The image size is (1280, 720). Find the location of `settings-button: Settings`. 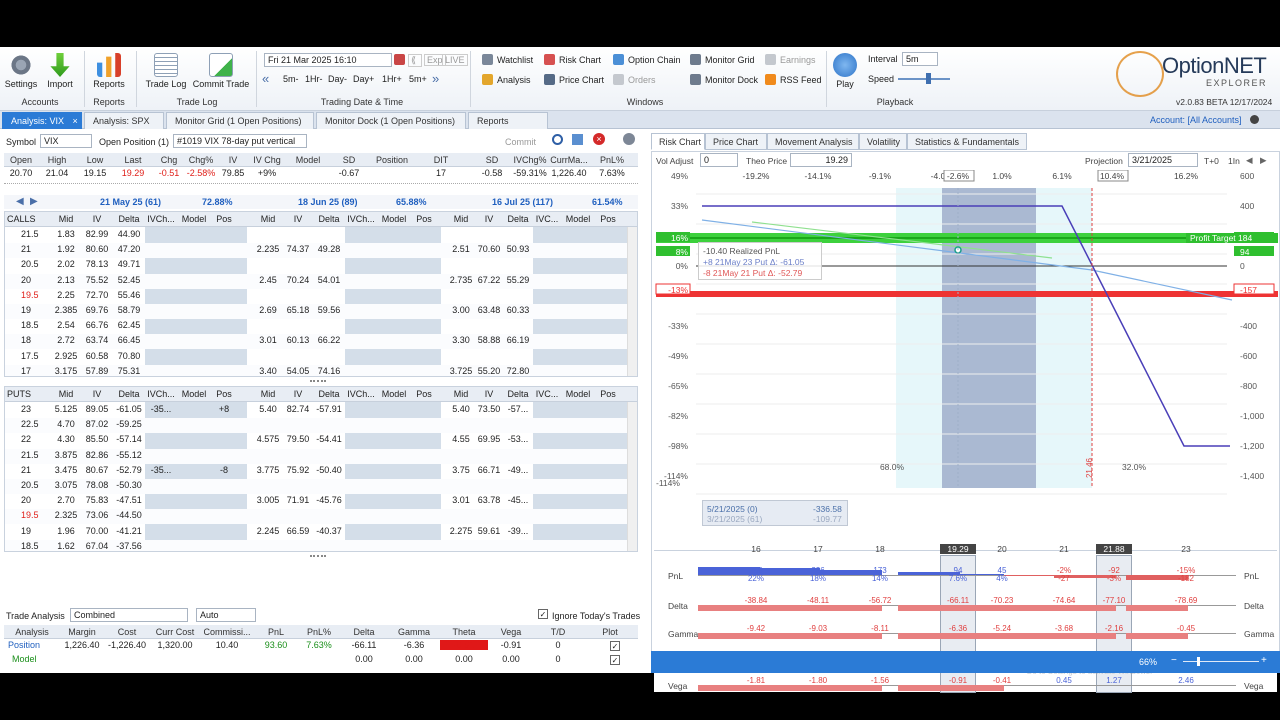

settings-button: Settings is located at coordinates (21, 71).